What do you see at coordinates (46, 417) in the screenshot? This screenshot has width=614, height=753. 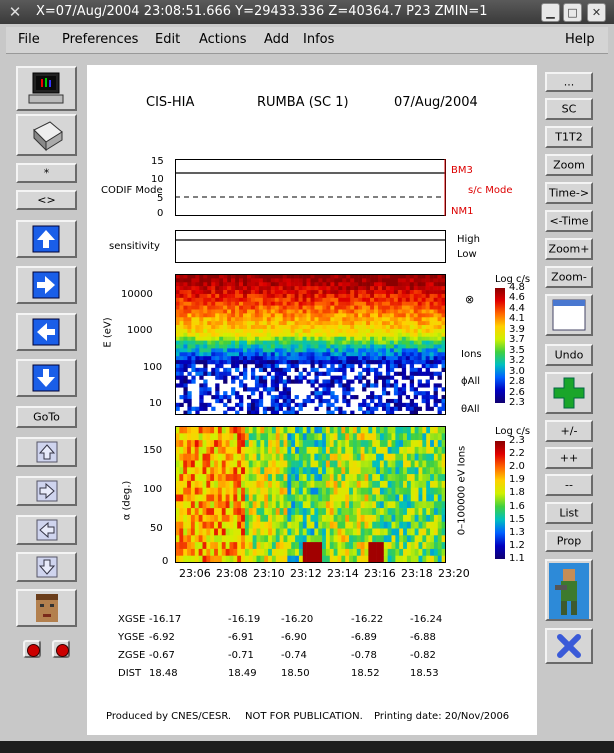 I see `goto-button: GoTo` at bounding box center [46, 417].